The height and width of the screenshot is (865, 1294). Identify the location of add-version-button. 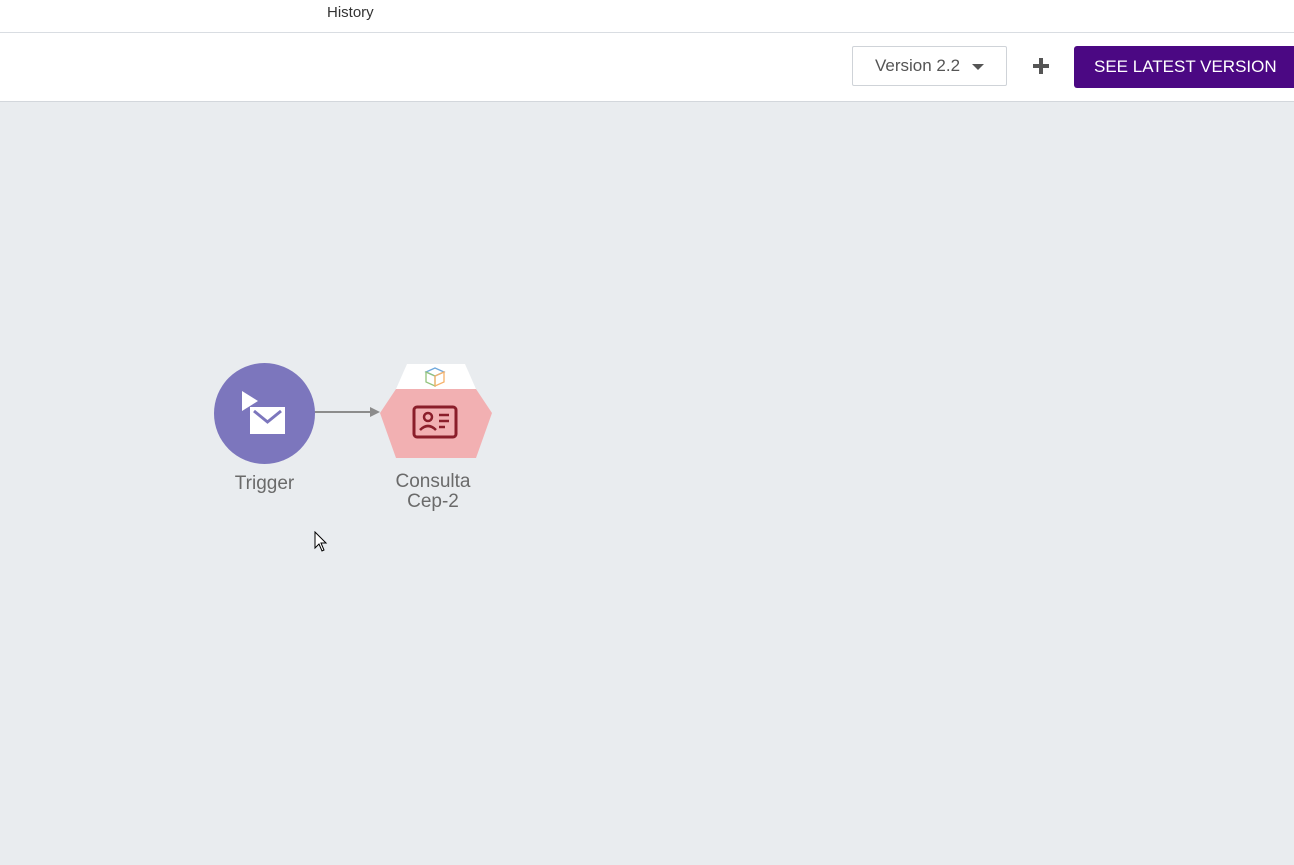
(1041, 66).